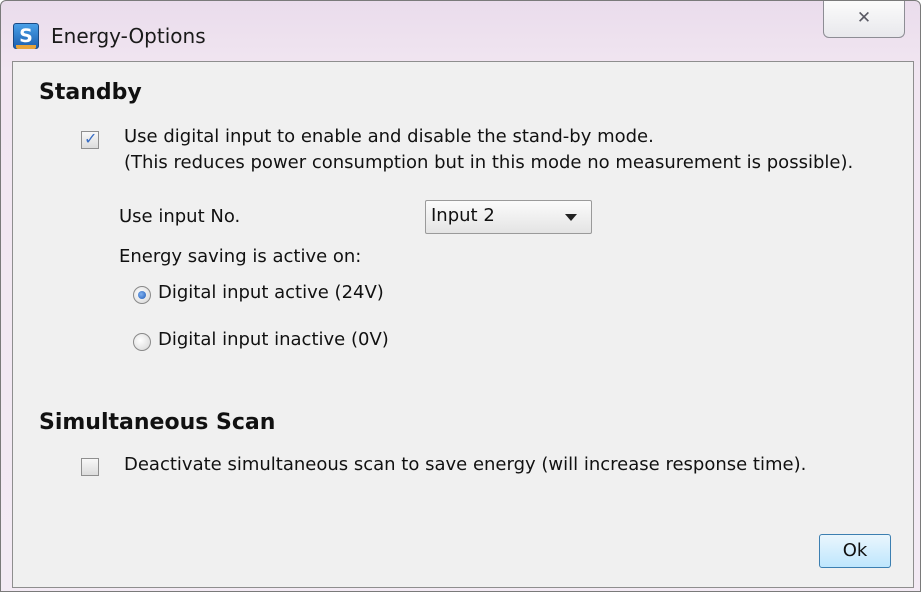  Describe the element at coordinates (273, 339) in the screenshot. I see `radio-digital-inactive-label: Digital input inactive (0V)` at that location.